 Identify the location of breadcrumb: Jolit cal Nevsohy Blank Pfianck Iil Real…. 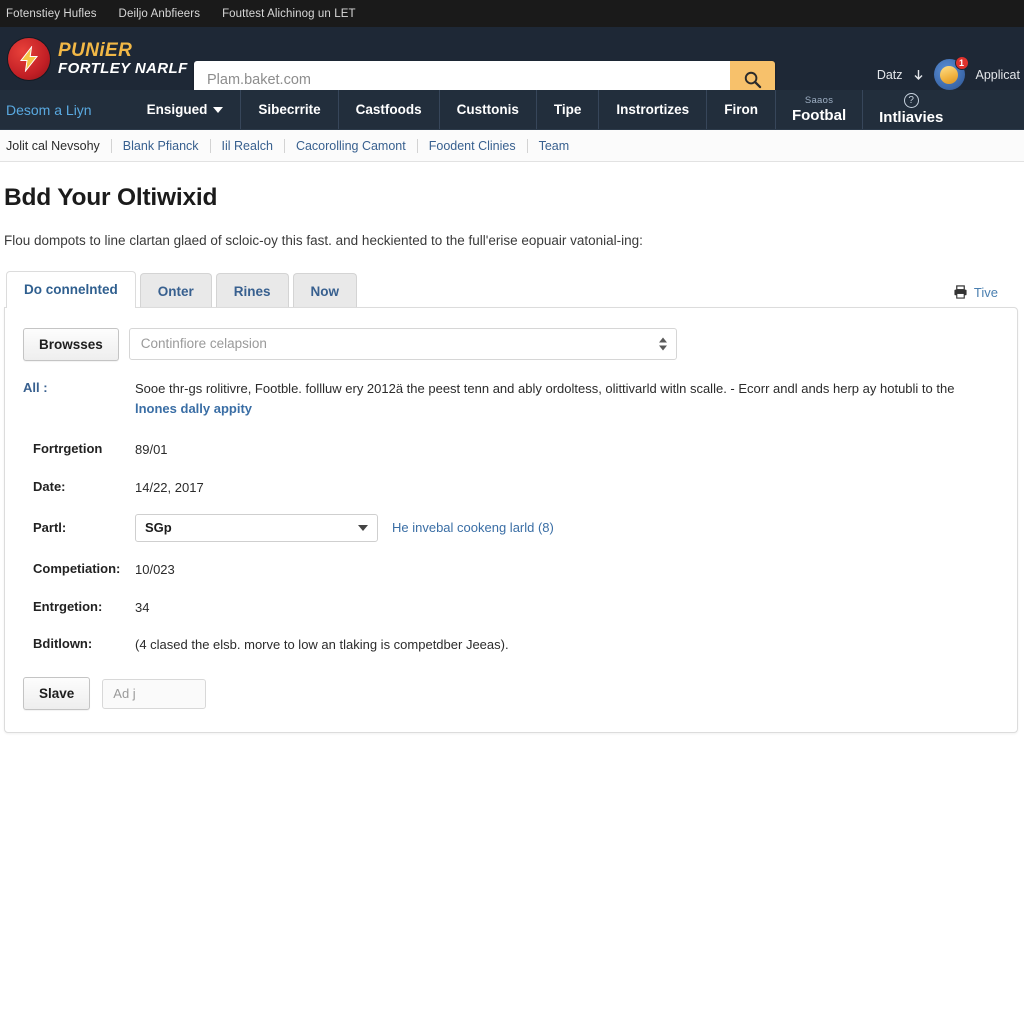
(512, 146).